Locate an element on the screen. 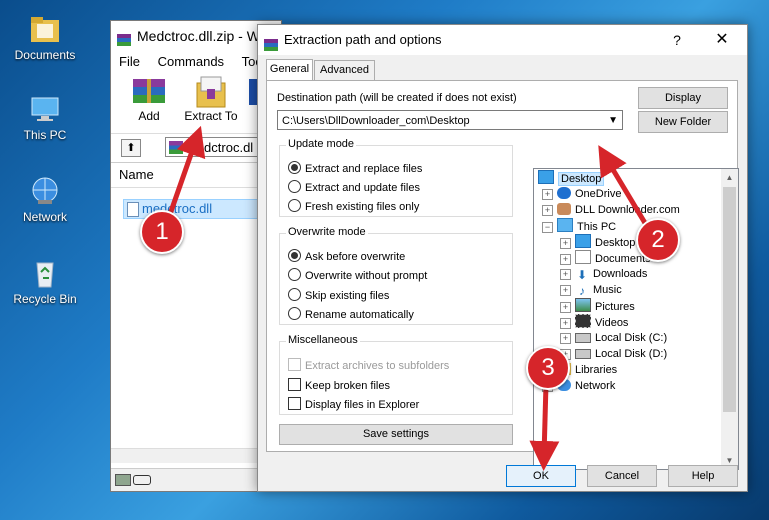  step-marker-1: 1 is located at coordinates (162, 232).